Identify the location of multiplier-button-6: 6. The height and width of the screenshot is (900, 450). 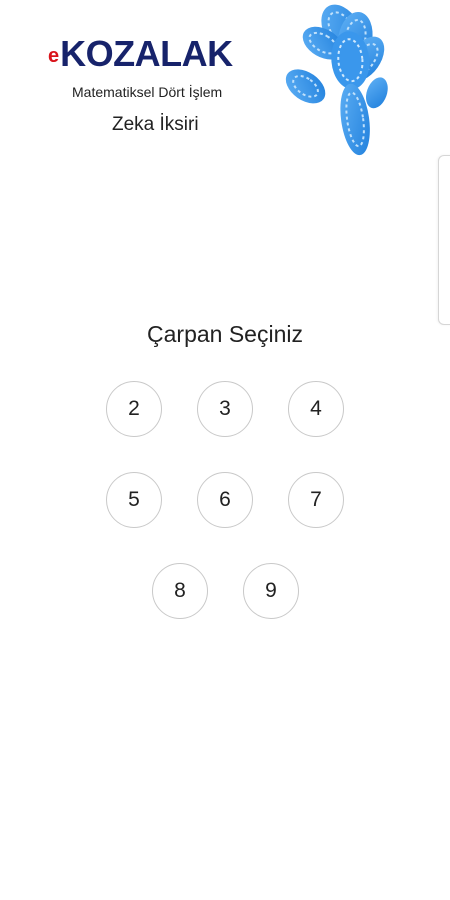
(225, 500).